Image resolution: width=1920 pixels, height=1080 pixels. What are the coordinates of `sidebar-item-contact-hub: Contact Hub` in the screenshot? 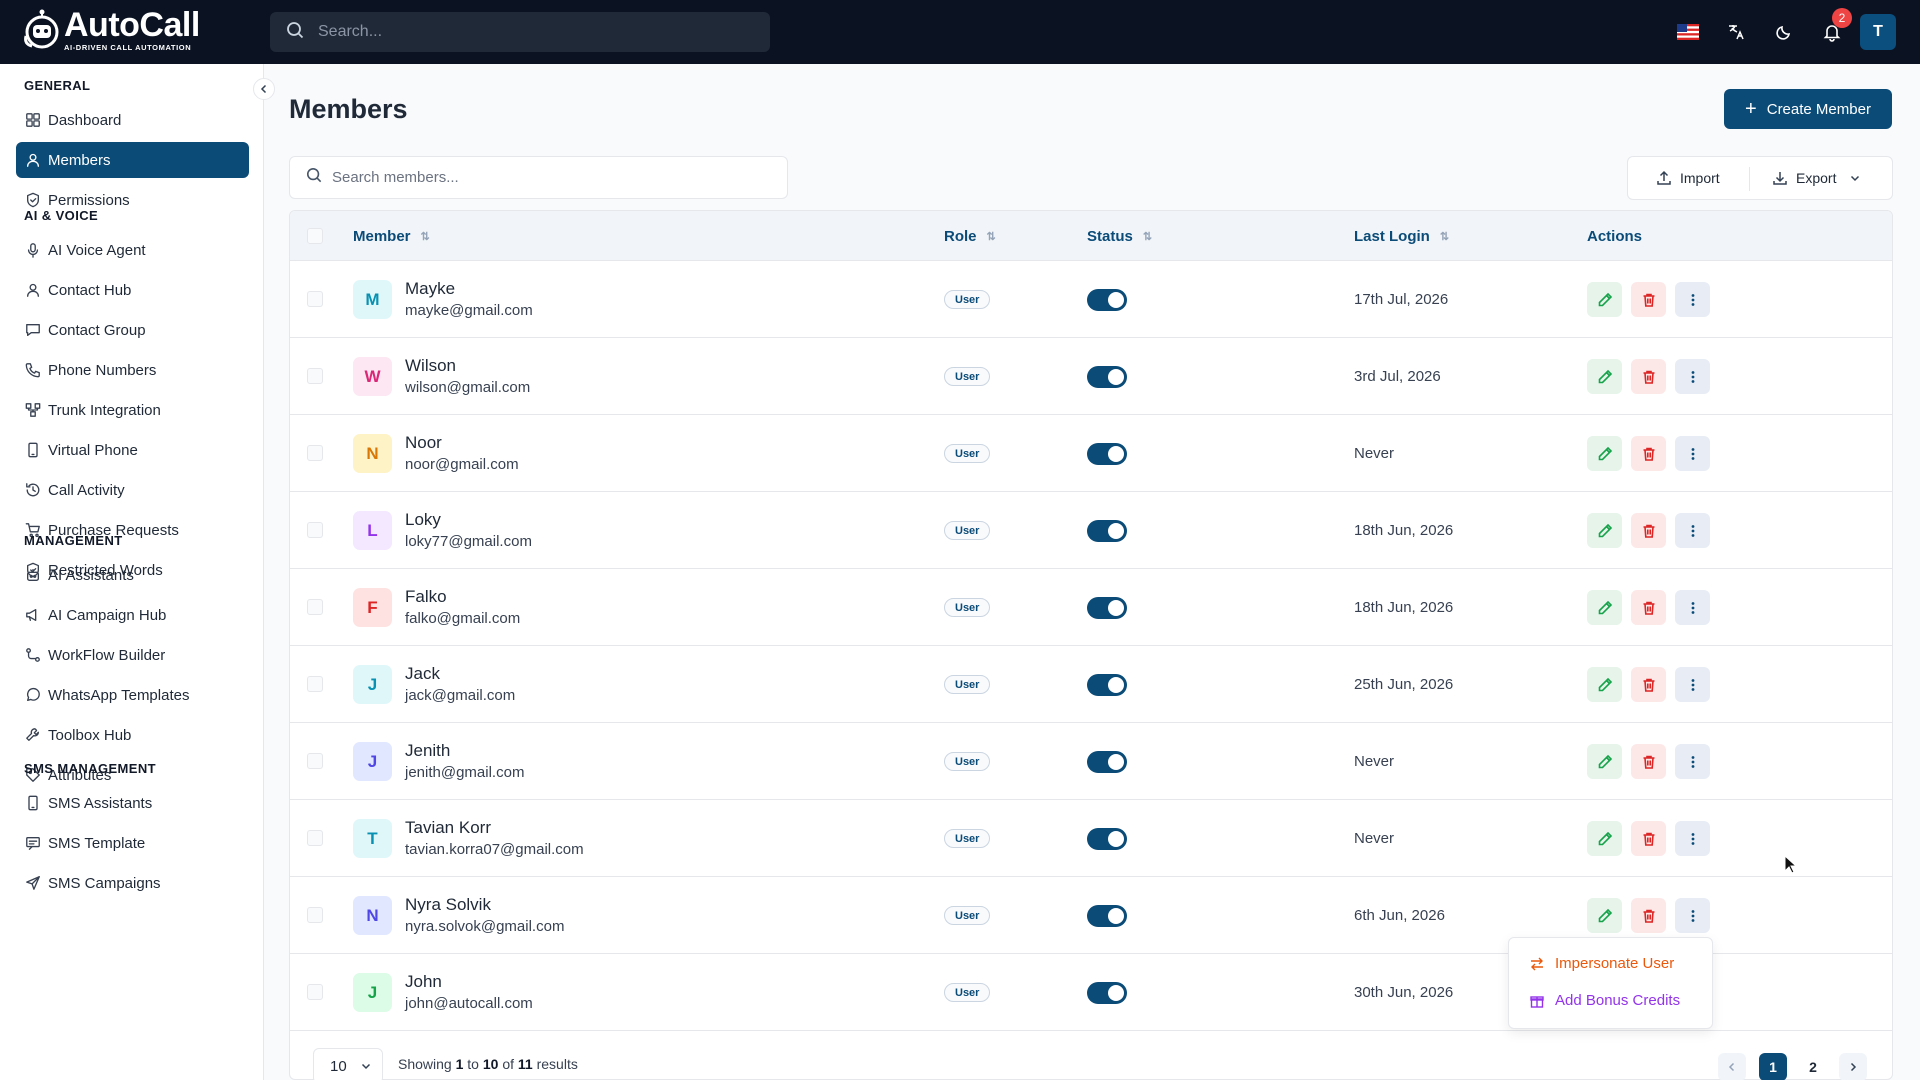 It's located at (132, 290).